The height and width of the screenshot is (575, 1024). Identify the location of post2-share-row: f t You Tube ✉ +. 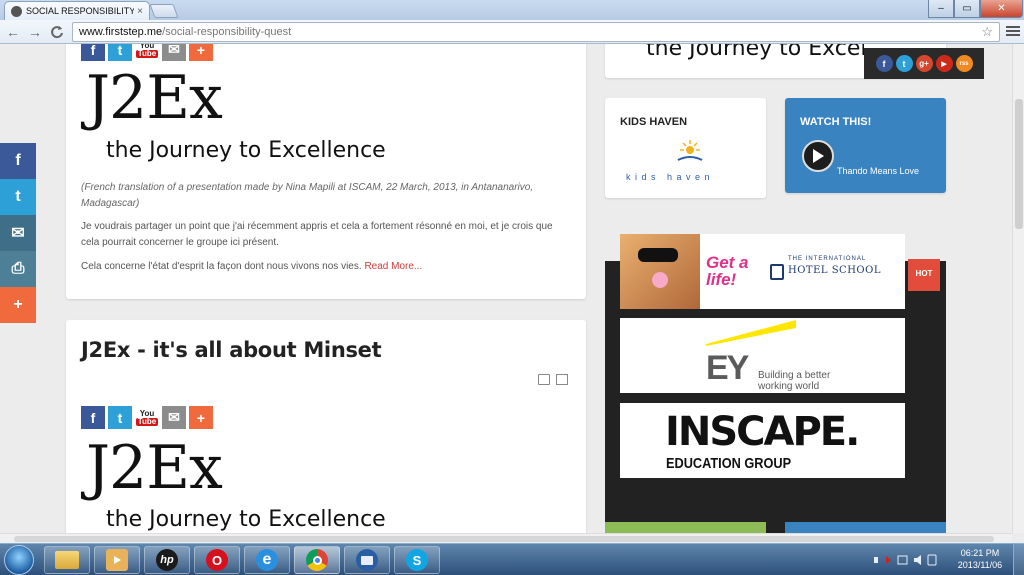
(147, 417).